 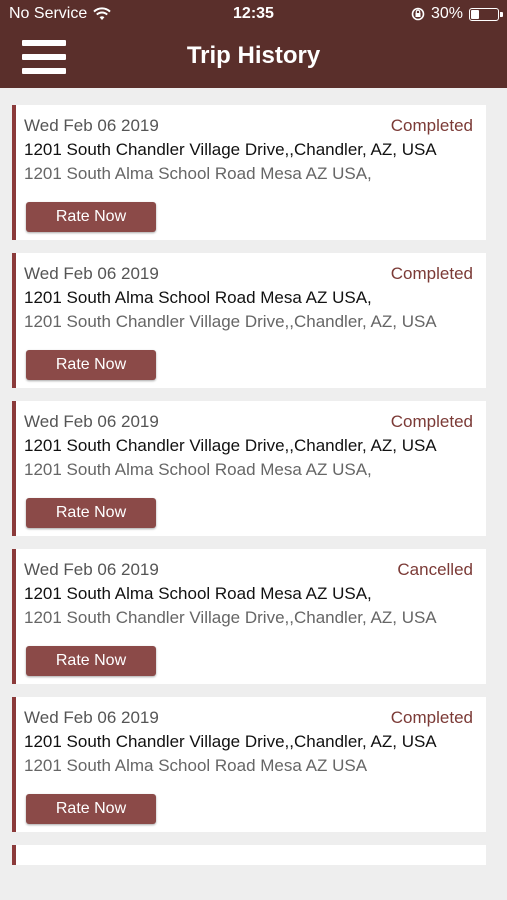 What do you see at coordinates (253, 55) in the screenshot?
I see `page-title: Trip History` at bounding box center [253, 55].